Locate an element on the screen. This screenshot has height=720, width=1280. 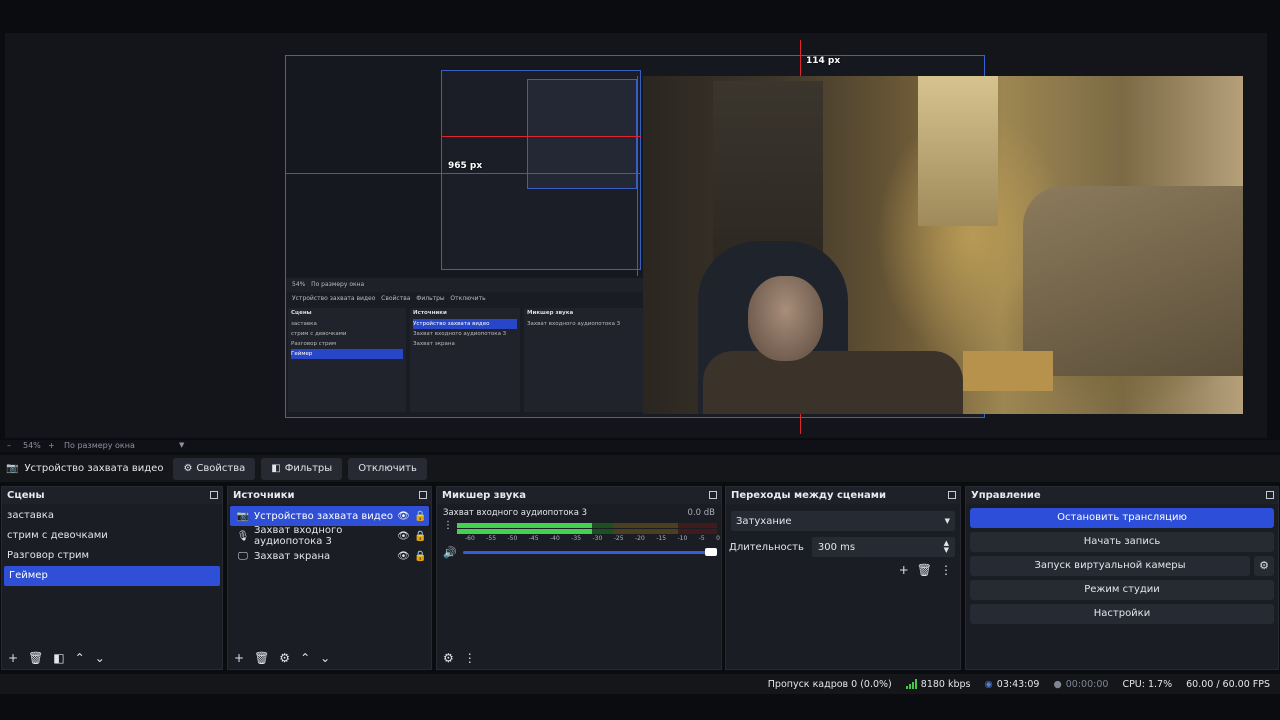
zoom-out-button: – is located at coordinates (9, 445).